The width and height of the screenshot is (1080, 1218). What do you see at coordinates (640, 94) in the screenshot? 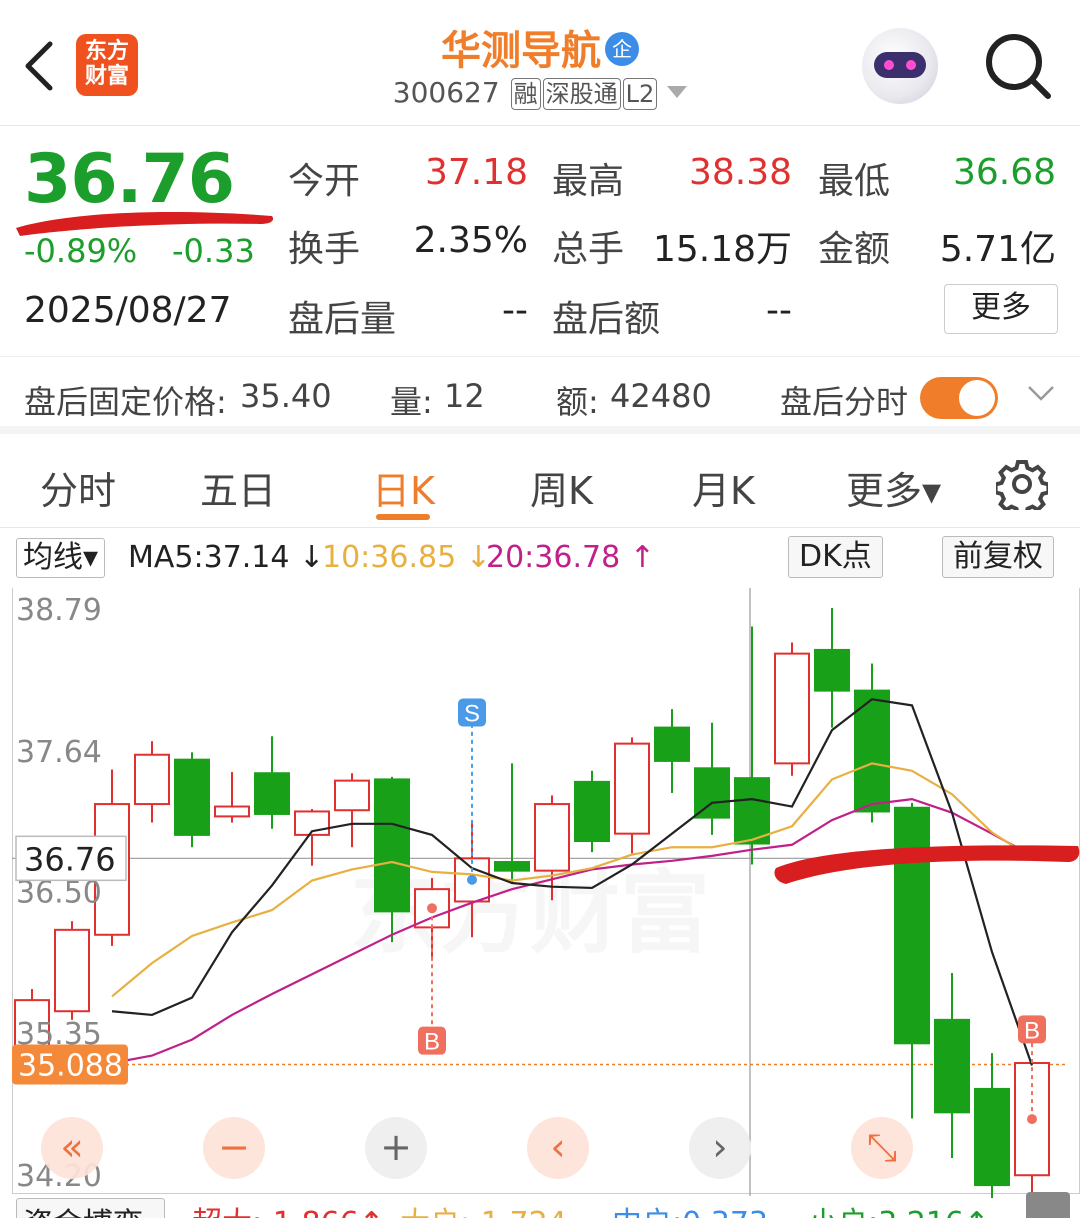
I see `tag-l2: L2` at bounding box center [640, 94].